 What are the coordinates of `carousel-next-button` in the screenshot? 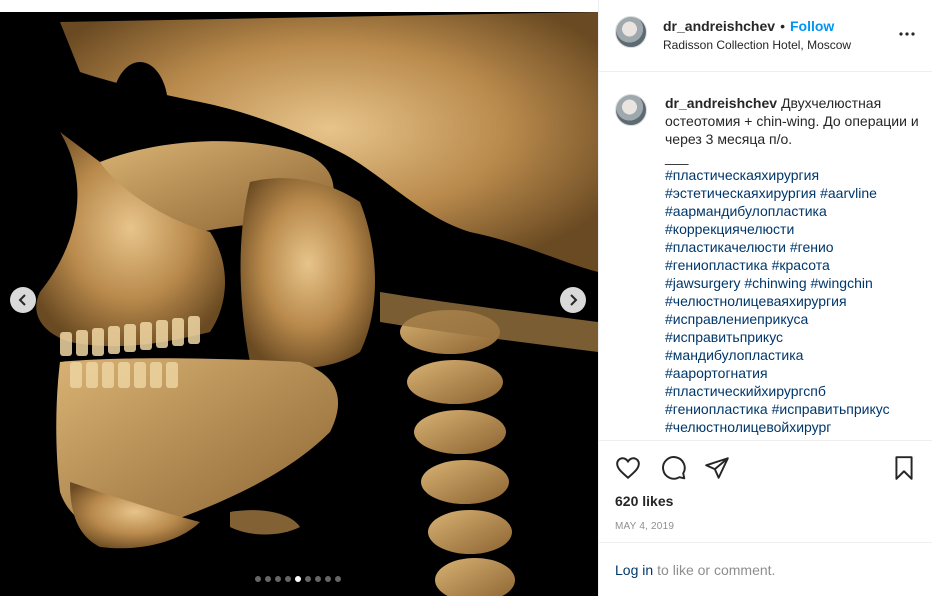 It's located at (573, 300).